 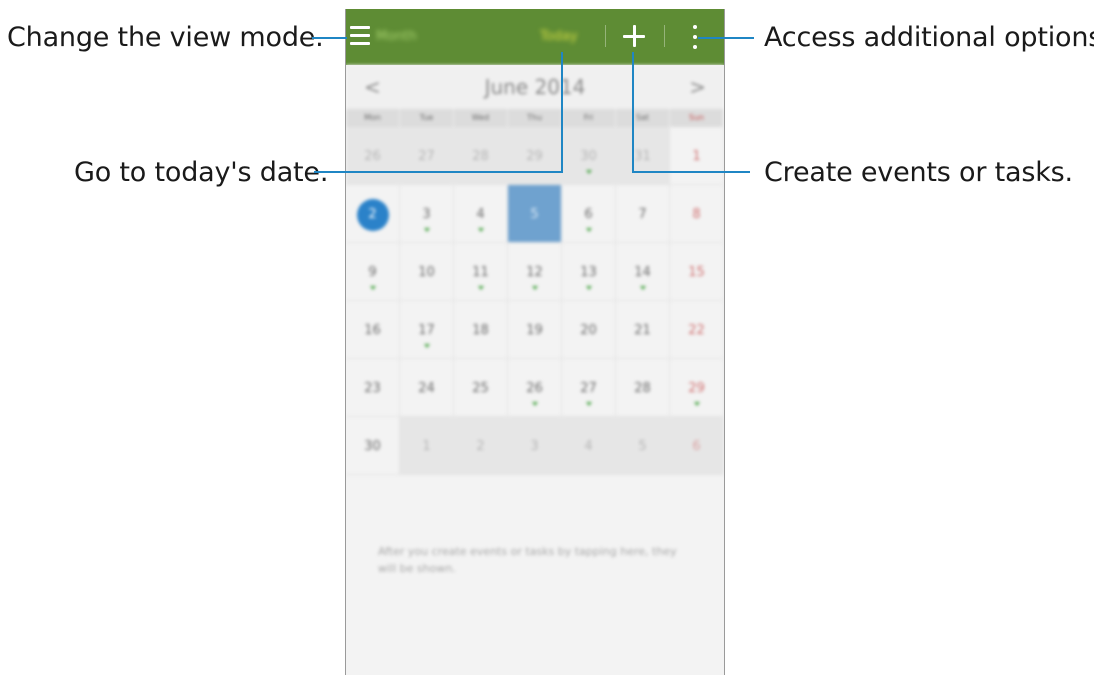 I want to click on day-number: 7, so click(x=642, y=214).